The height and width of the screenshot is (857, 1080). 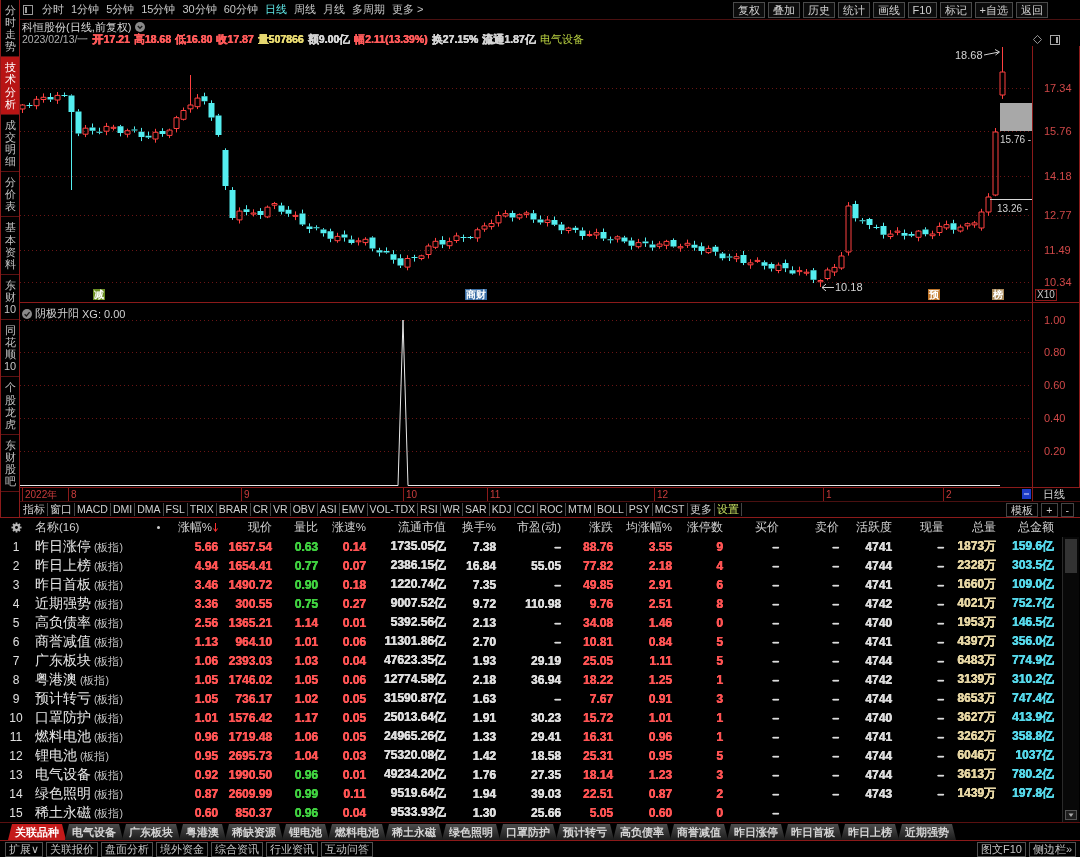 What do you see at coordinates (934, 294) in the screenshot?
I see `signal-tag: 预` at bounding box center [934, 294].